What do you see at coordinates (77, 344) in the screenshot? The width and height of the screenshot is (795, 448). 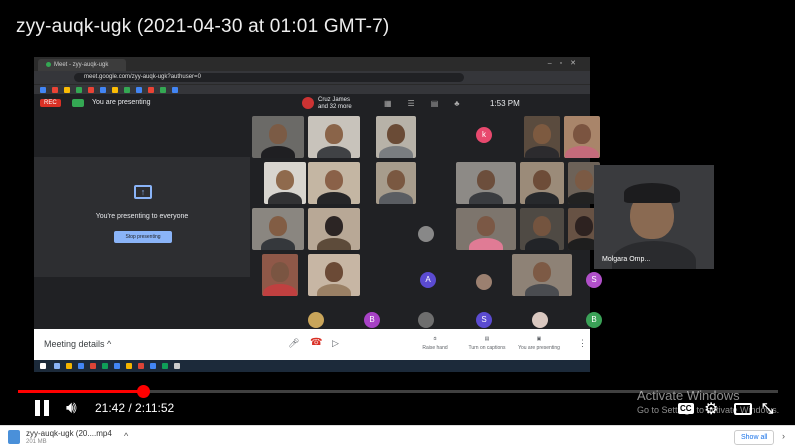 I see `meeting-details-button: Meeting details ^` at bounding box center [77, 344].